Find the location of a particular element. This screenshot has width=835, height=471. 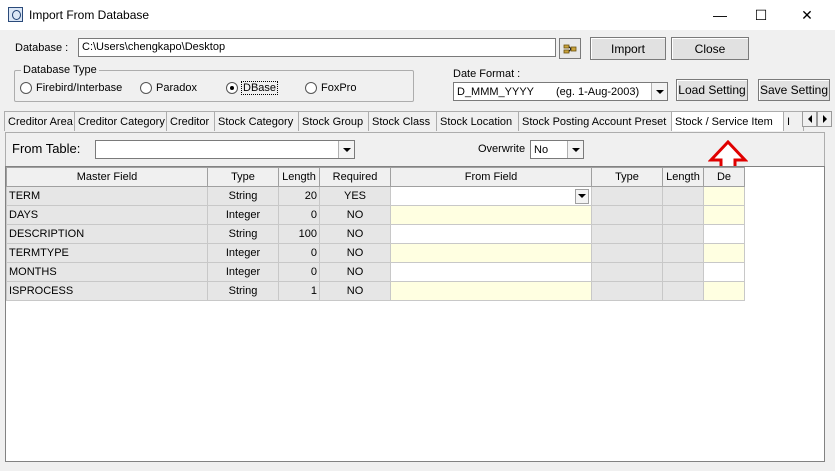

load-setting-button: Load Setting is located at coordinates (712, 90).